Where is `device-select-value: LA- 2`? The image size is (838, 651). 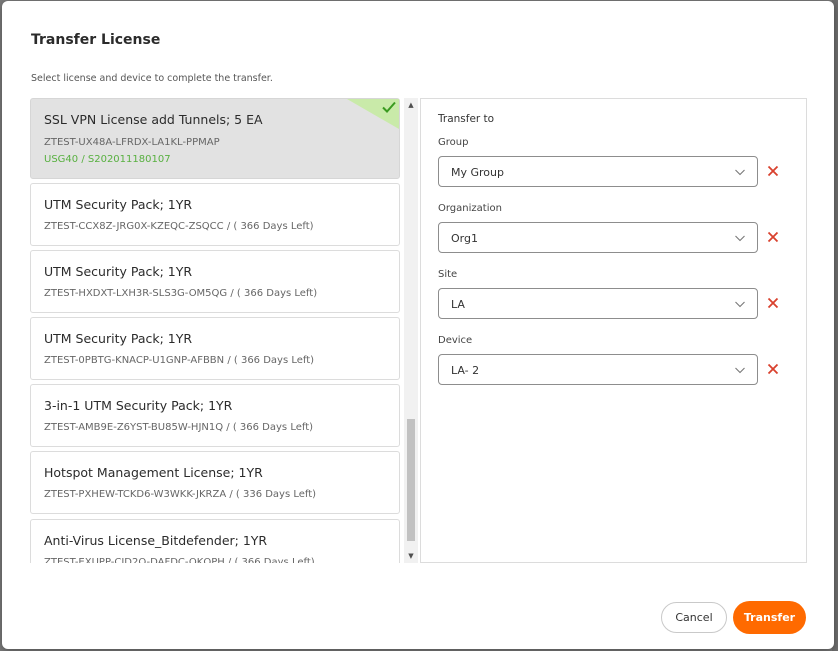 device-select-value: LA- 2 is located at coordinates (465, 370).